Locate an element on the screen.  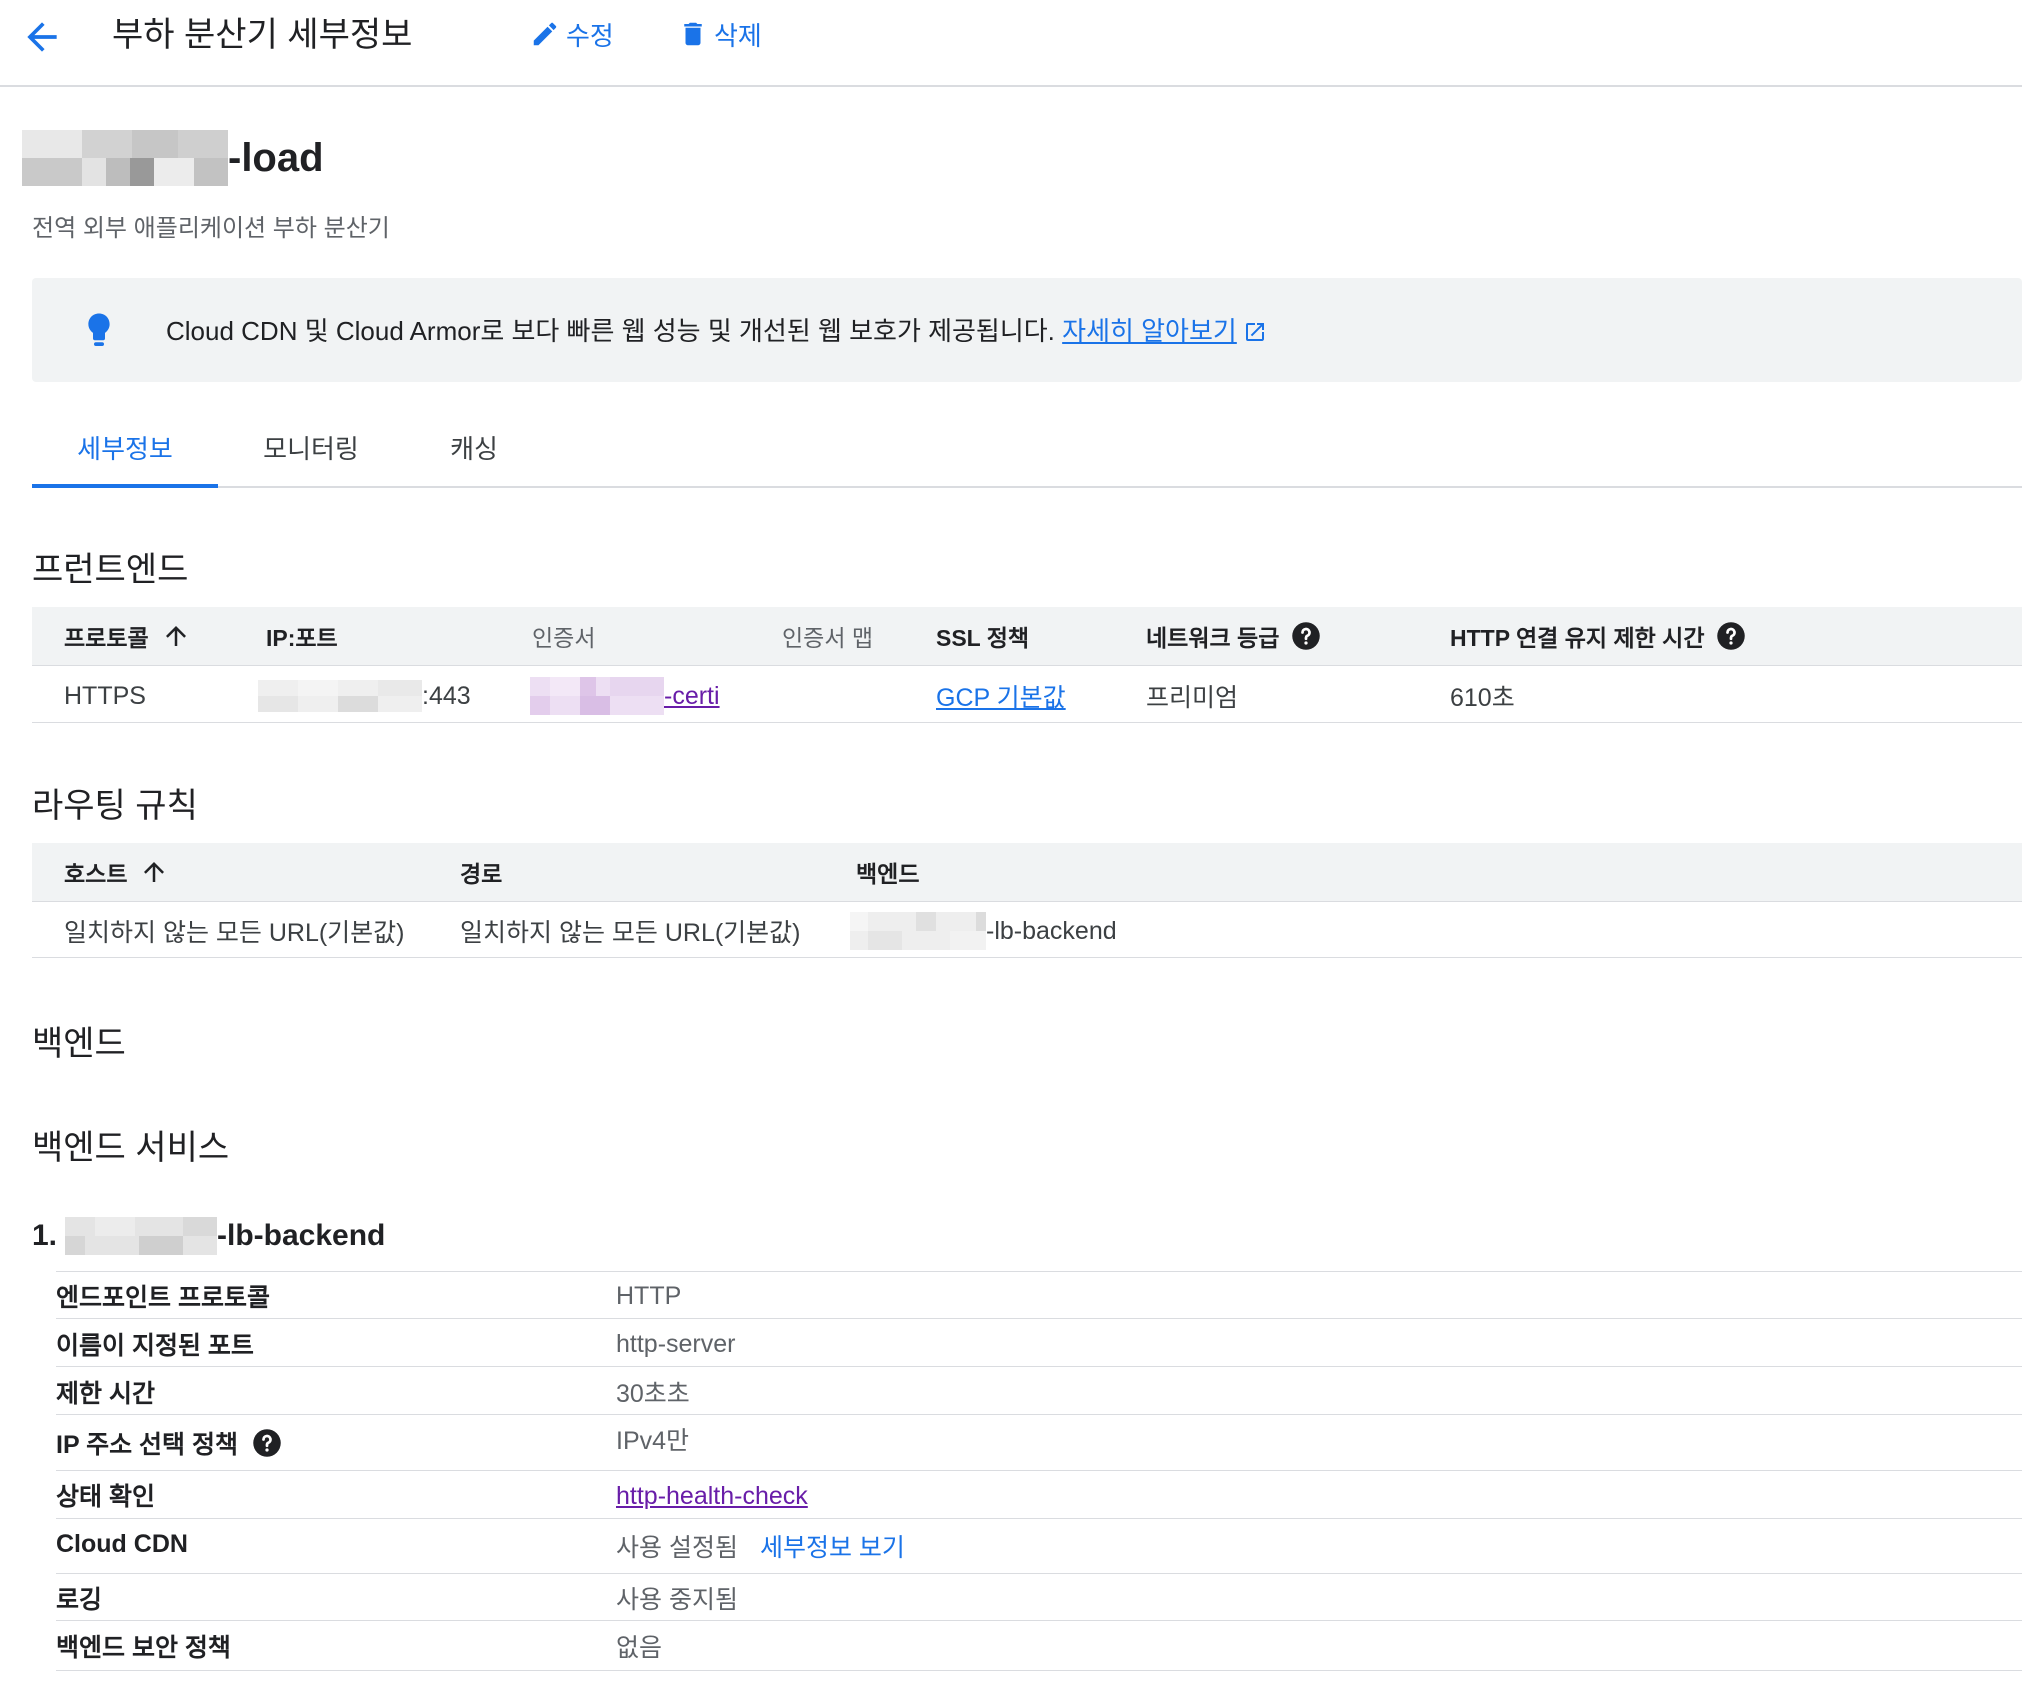
column-backend: 백엔드 is located at coordinates (888, 874).